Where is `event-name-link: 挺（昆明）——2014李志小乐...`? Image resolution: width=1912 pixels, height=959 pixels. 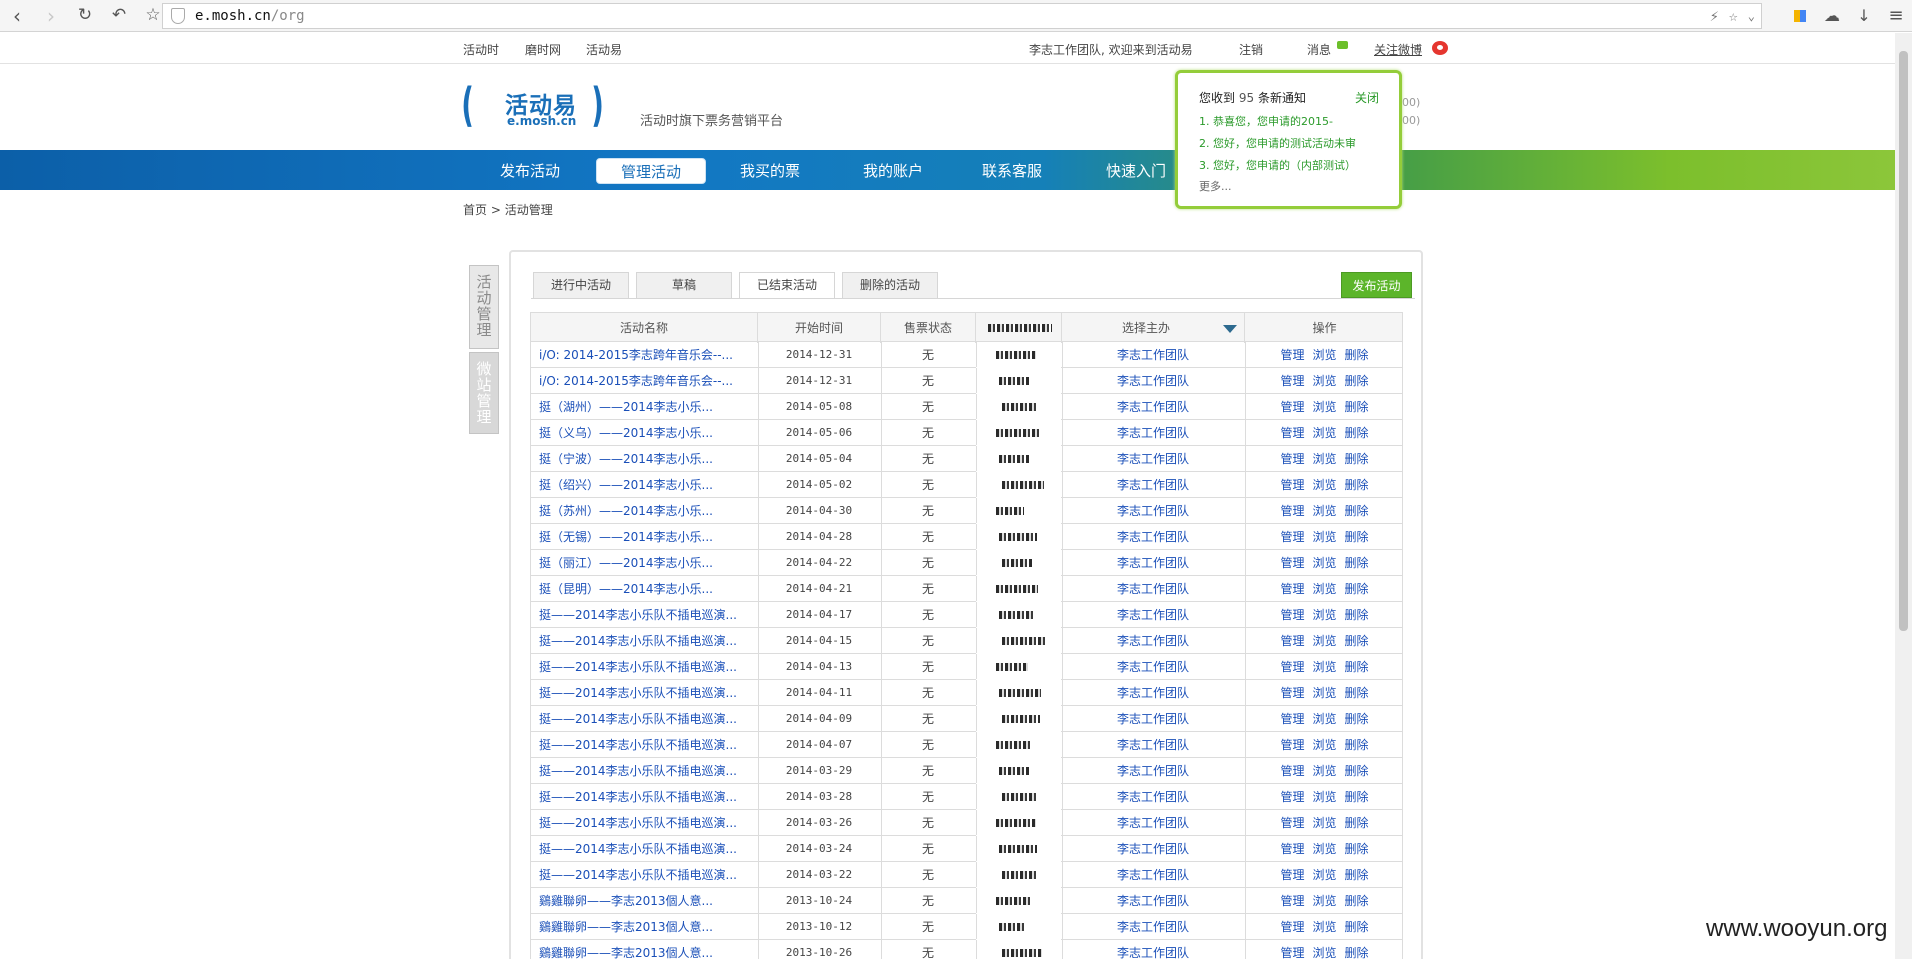 event-name-link: 挺（昆明）——2014李志小乐... is located at coordinates (648, 589).